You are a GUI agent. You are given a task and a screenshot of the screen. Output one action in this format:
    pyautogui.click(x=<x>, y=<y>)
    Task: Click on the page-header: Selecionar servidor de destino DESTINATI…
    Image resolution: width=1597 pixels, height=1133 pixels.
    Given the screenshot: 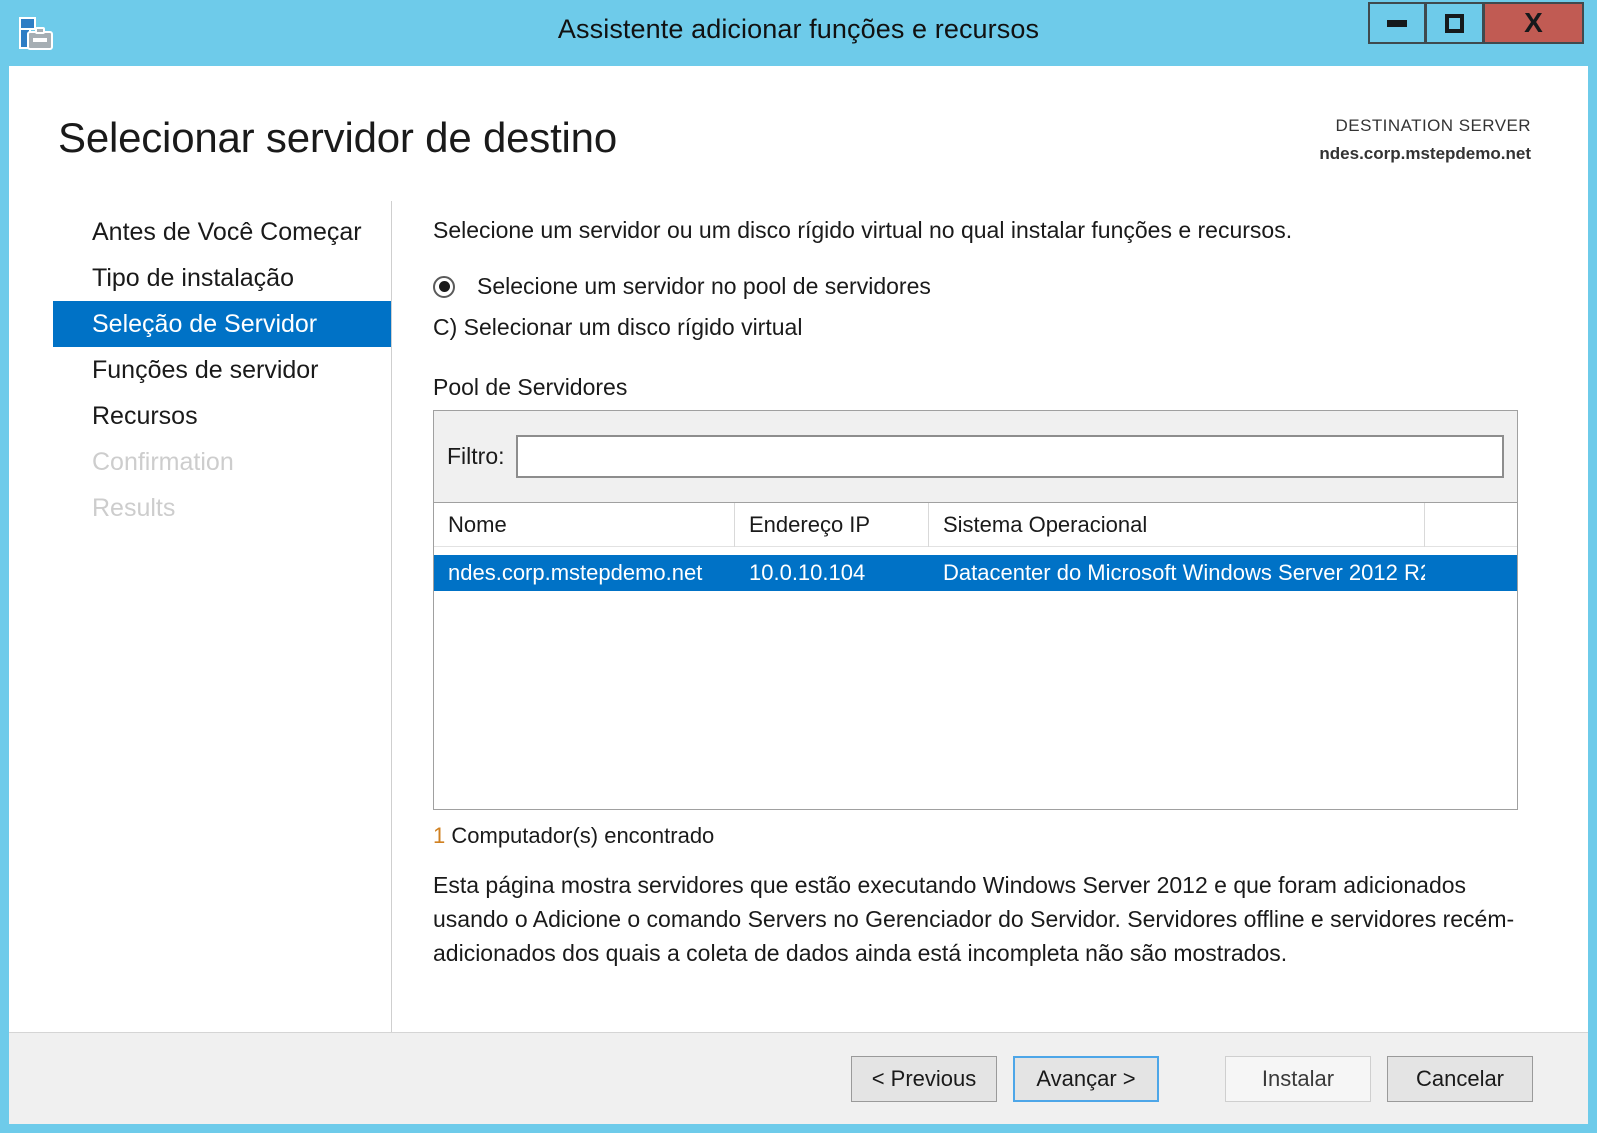 What is the action you would take?
    pyautogui.click(x=798, y=133)
    